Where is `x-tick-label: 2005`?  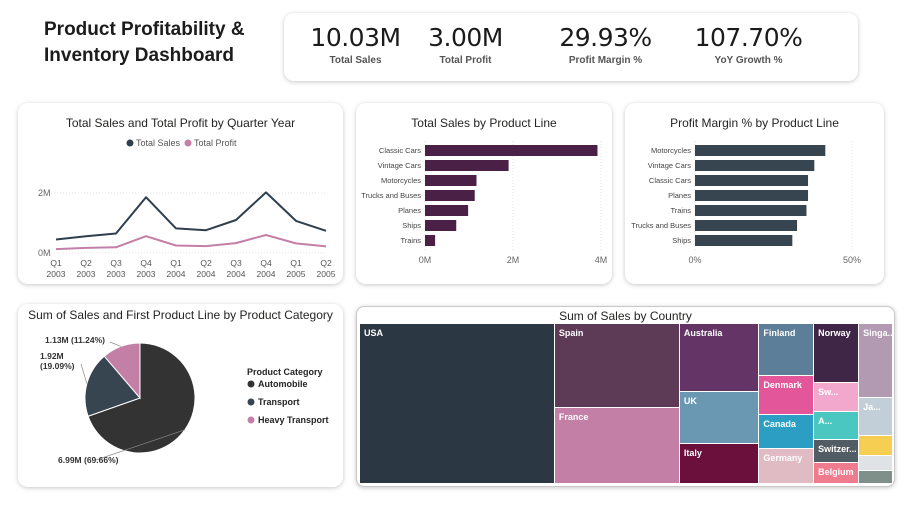
x-tick-label: 2005 is located at coordinates (296, 274).